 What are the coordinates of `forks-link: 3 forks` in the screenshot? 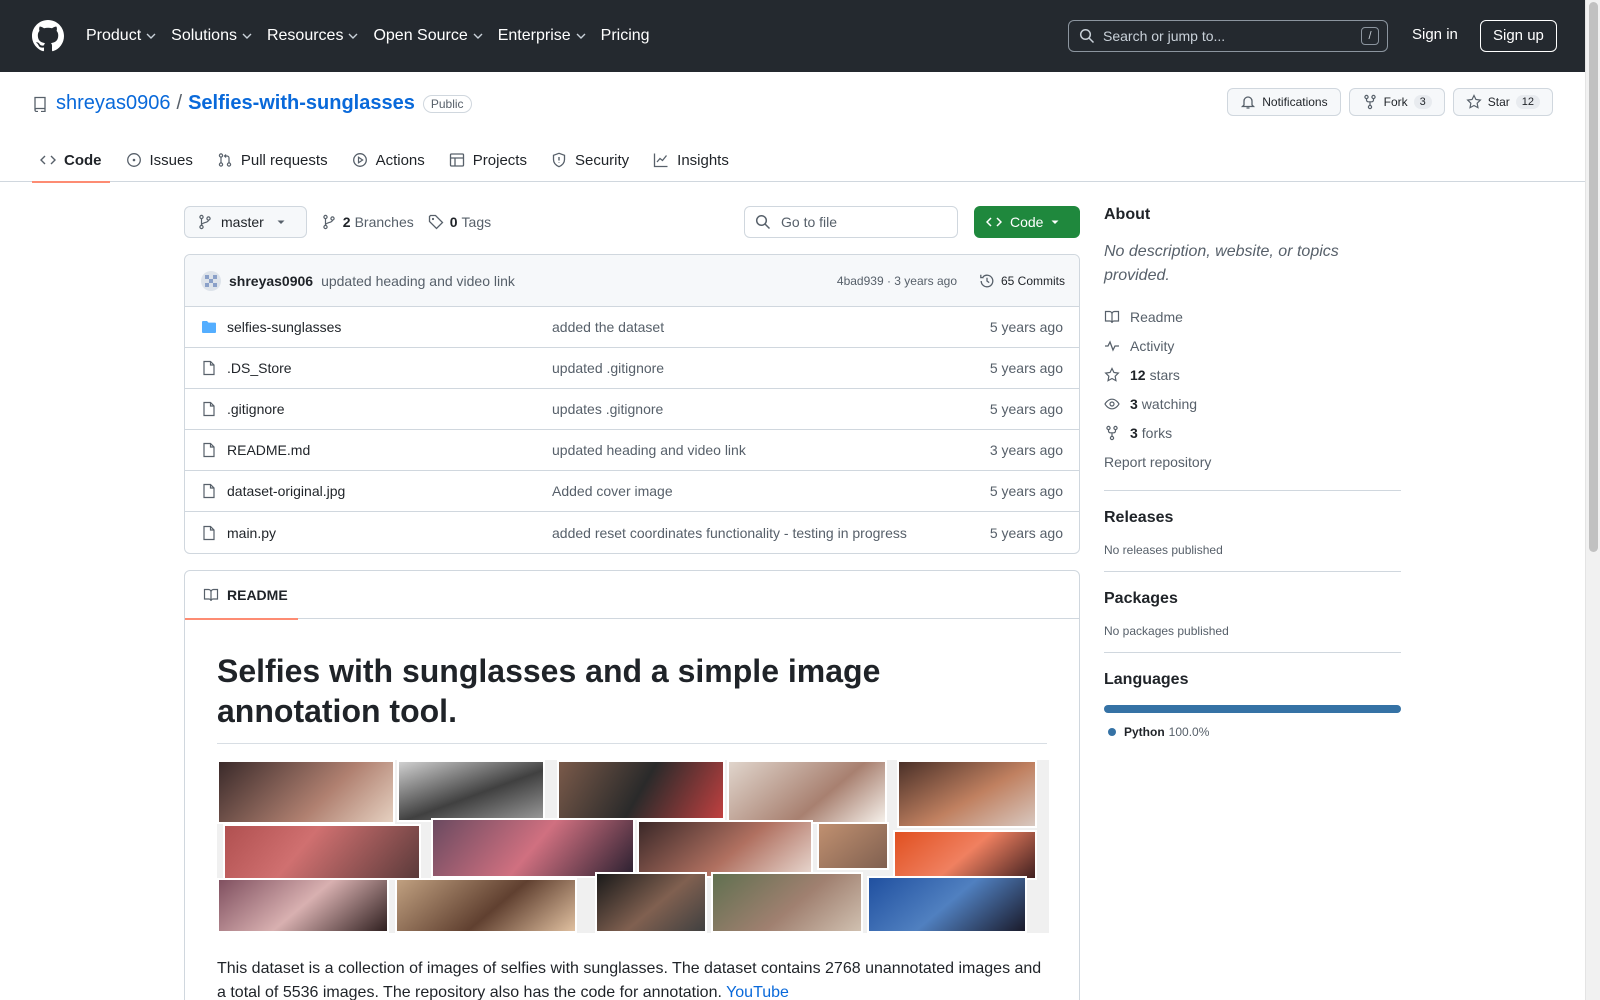 It's located at (1252, 432).